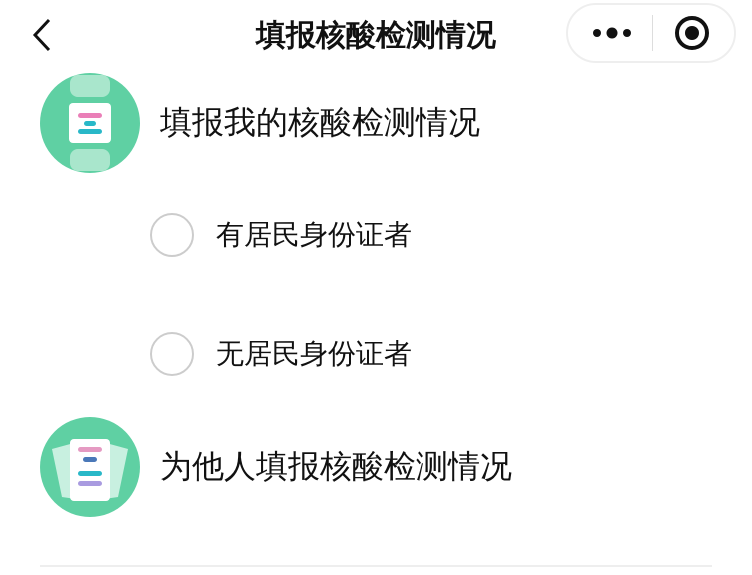  Describe the element at coordinates (90, 123) in the screenshot. I see `document-icon` at that location.